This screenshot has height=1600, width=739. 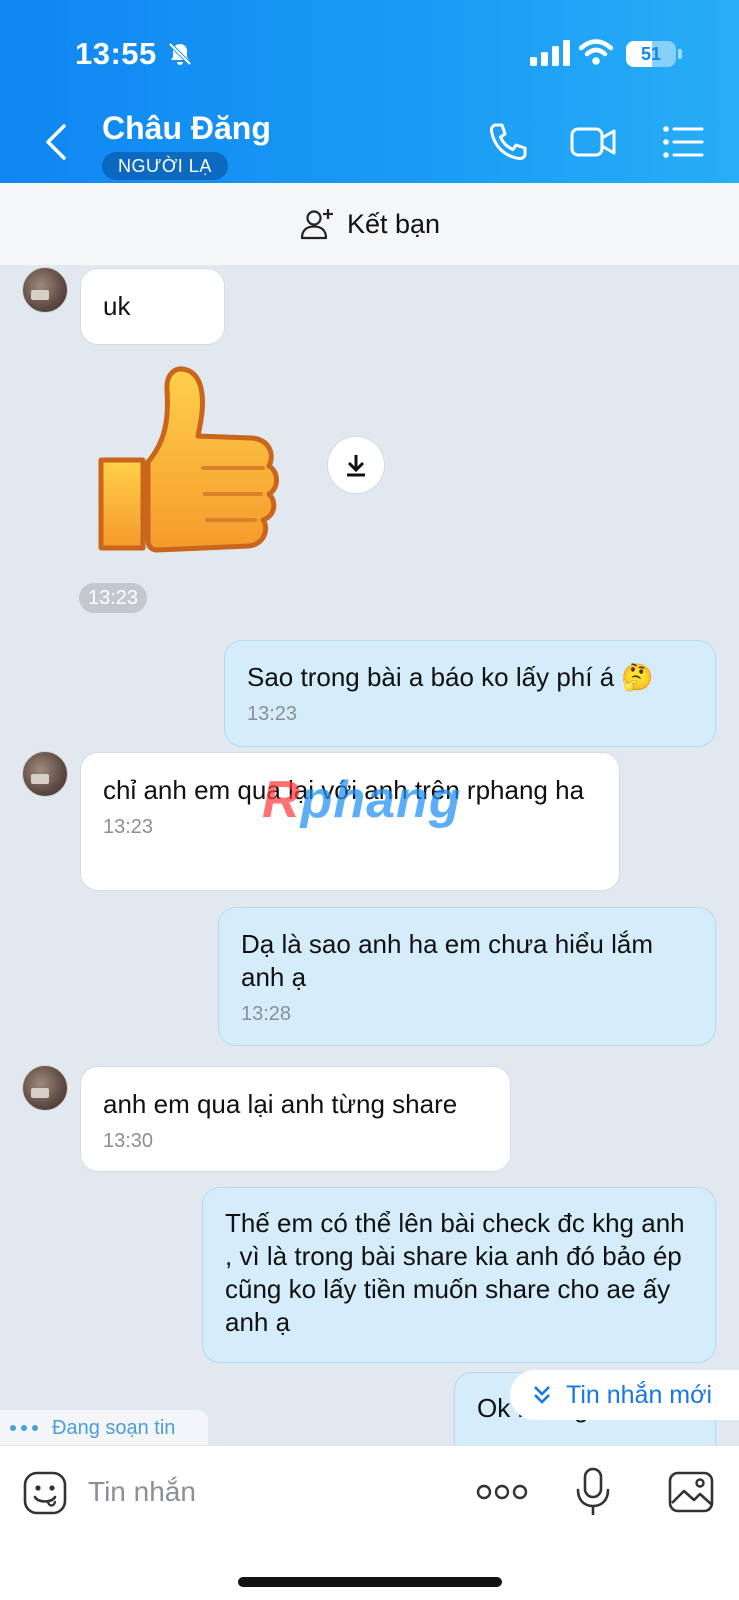 I want to click on message-input, so click(x=268, y=1492).